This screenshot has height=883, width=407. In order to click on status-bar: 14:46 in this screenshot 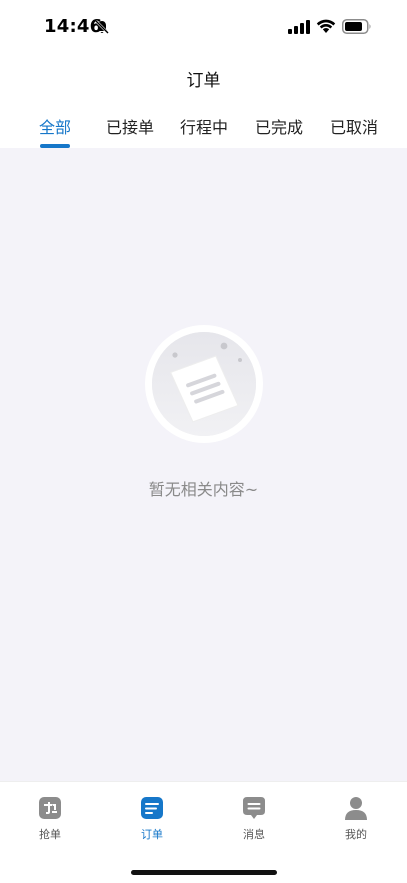, I will do `click(203, 27)`.